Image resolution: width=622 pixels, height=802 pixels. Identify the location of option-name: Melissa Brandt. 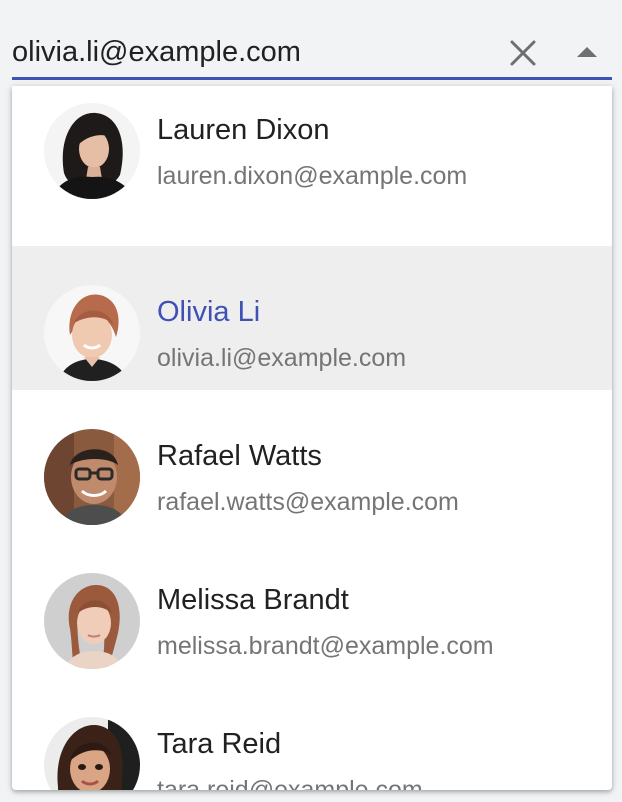
(253, 600).